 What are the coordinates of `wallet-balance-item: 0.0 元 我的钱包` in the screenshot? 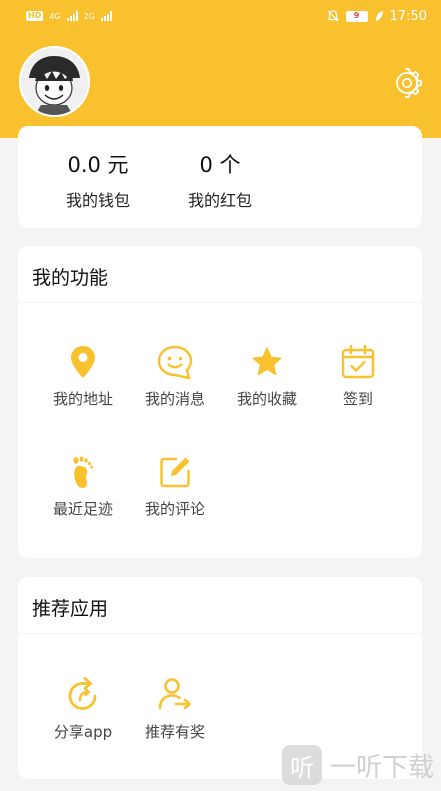 It's located at (98, 168).